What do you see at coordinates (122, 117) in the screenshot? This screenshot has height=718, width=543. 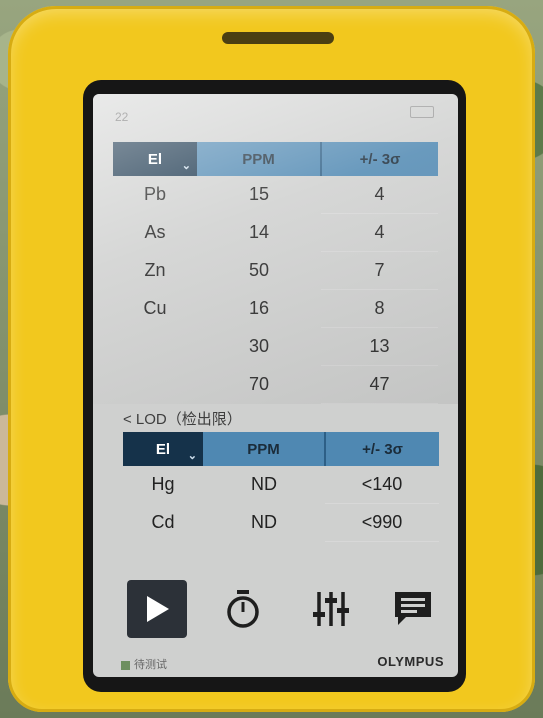 I see `status-time: 22` at bounding box center [122, 117].